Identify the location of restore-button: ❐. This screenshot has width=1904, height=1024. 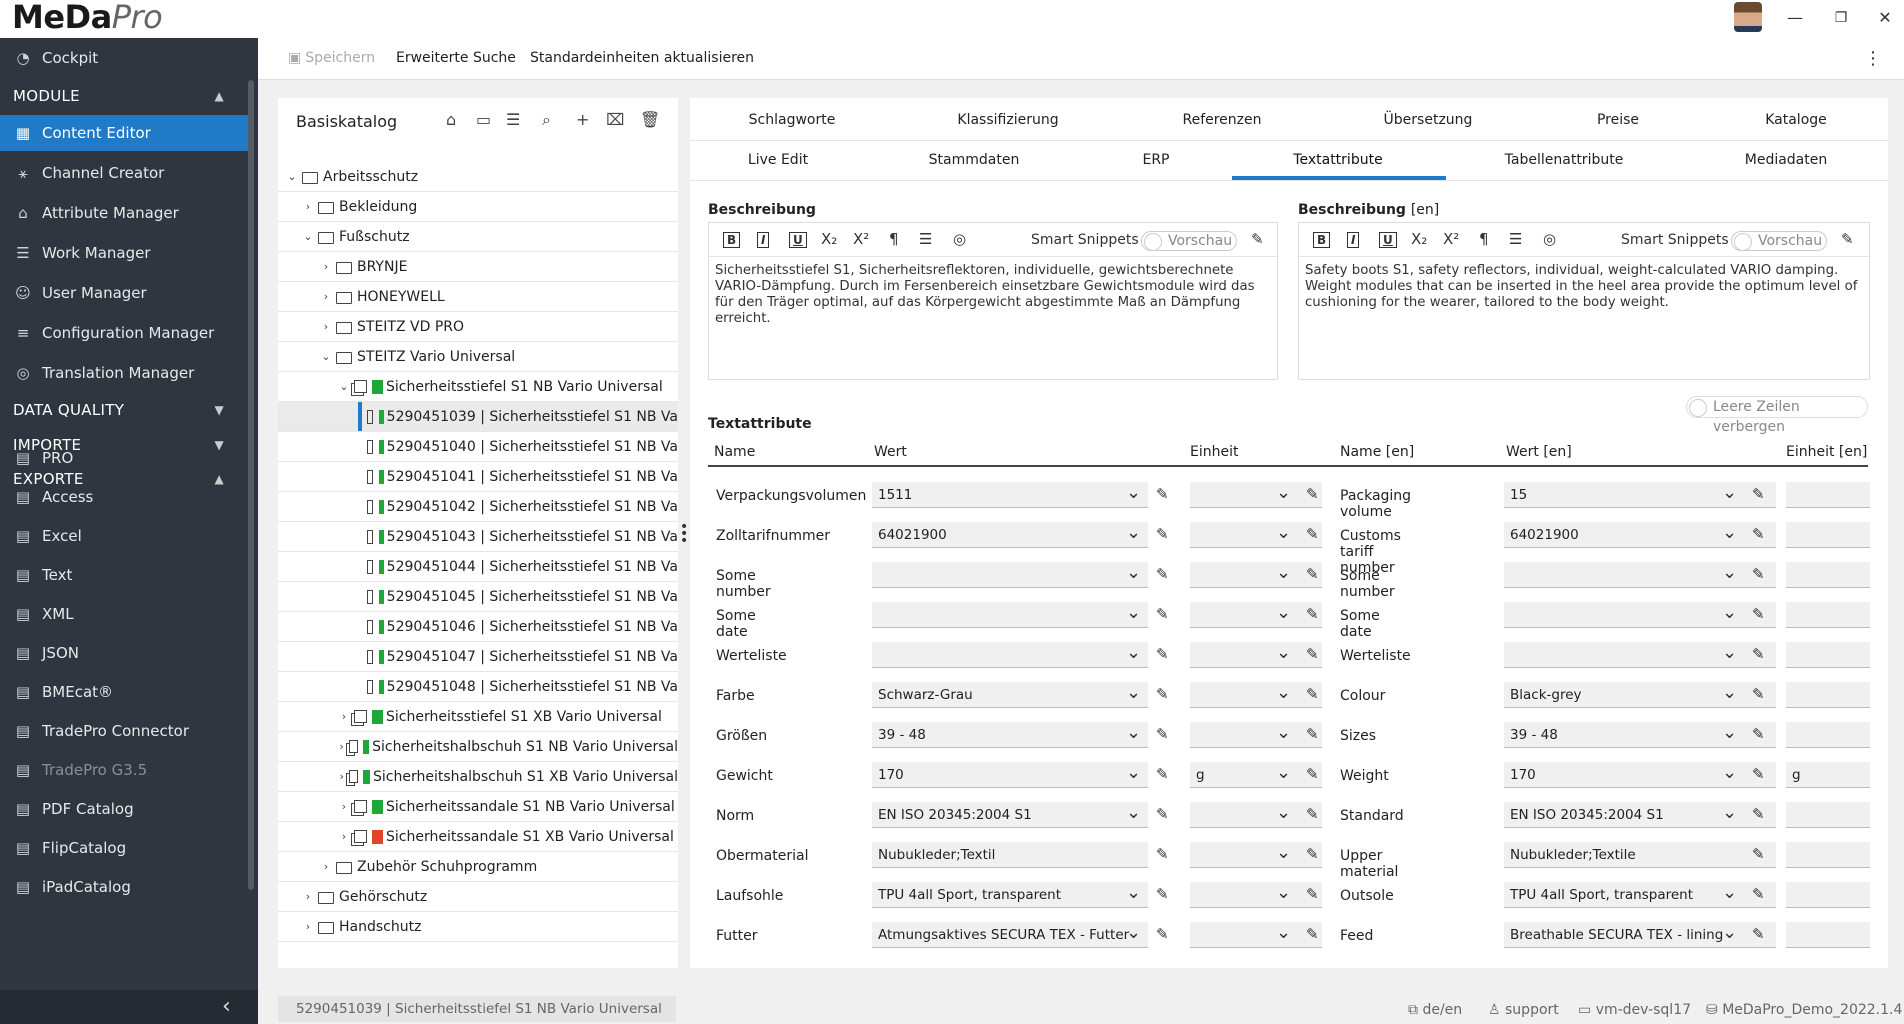
(1841, 18).